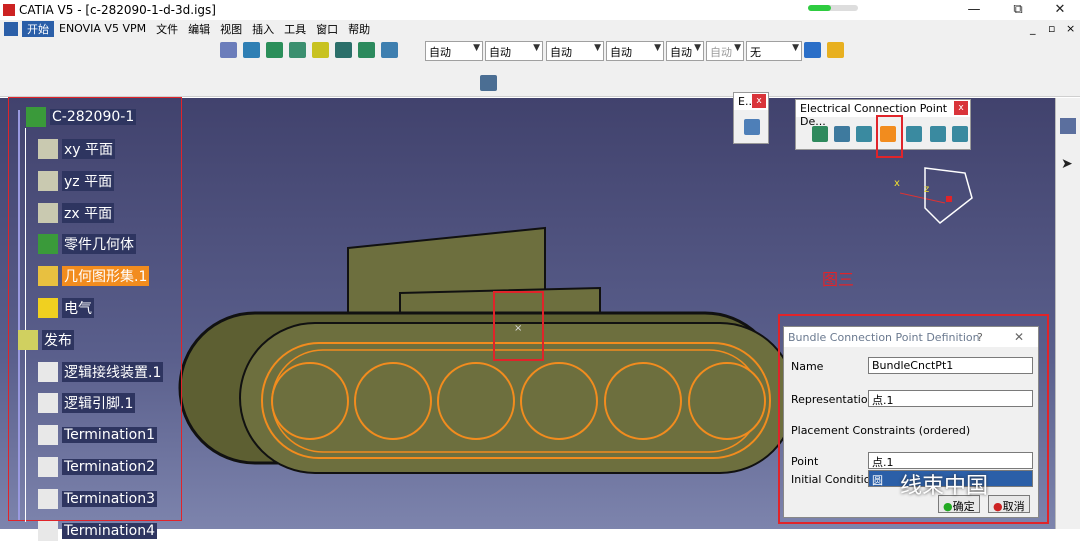 The width and height of the screenshot is (1080, 542). Describe the element at coordinates (77, 149) in the screenshot. I see `tree-node: xy 平面` at that location.